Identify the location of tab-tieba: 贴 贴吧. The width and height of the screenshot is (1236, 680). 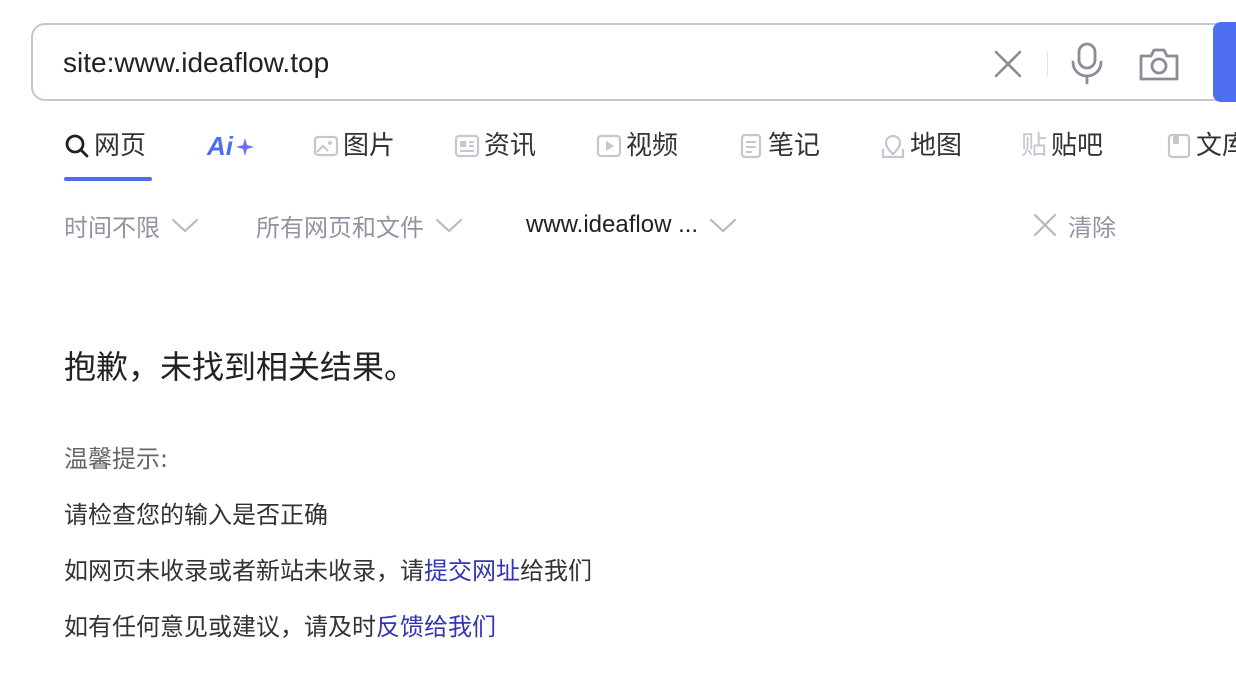
(1062, 155).